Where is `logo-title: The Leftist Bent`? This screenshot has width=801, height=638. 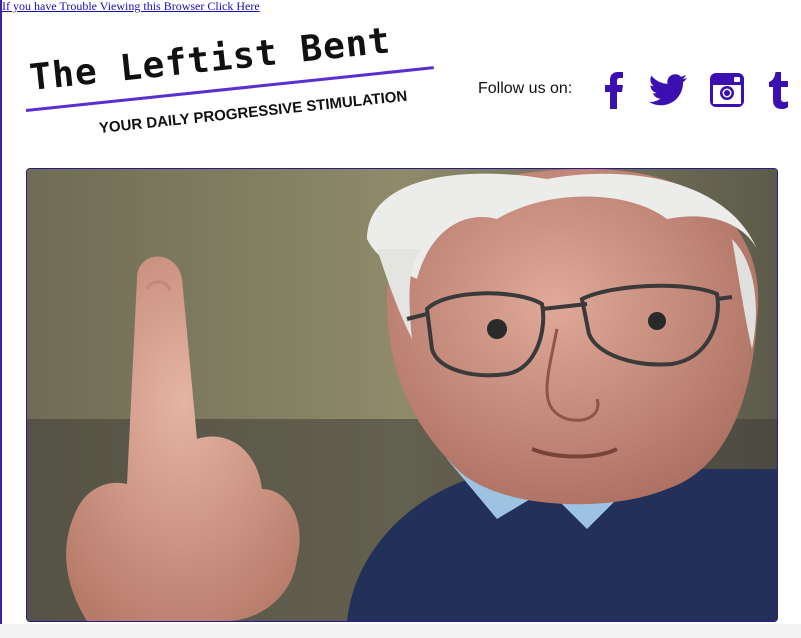 logo-title: The Leftist Bent is located at coordinates (210, 60).